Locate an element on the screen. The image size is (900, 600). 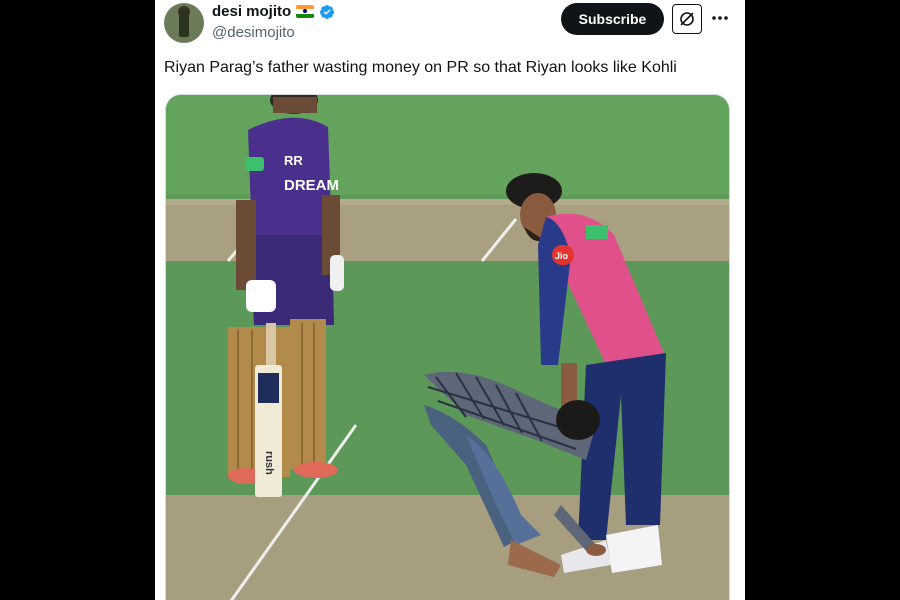
bat-text: rush is located at coordinates (269, 463).